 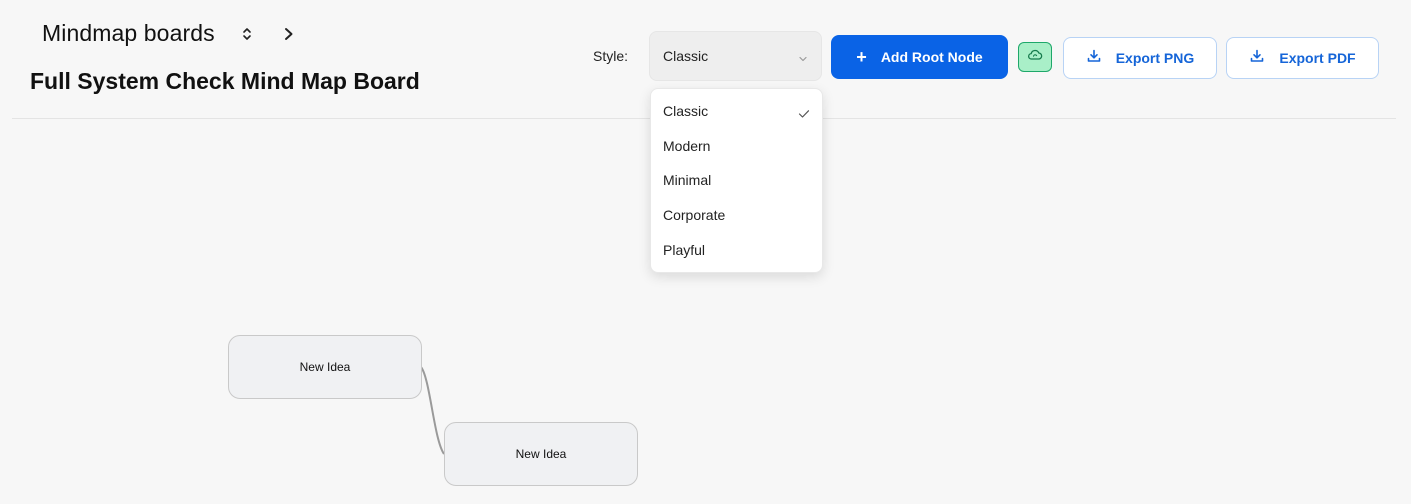 I want to click on breadcrumb-mindmap-boards: Mindmap boards, so click(x=128, y=33).